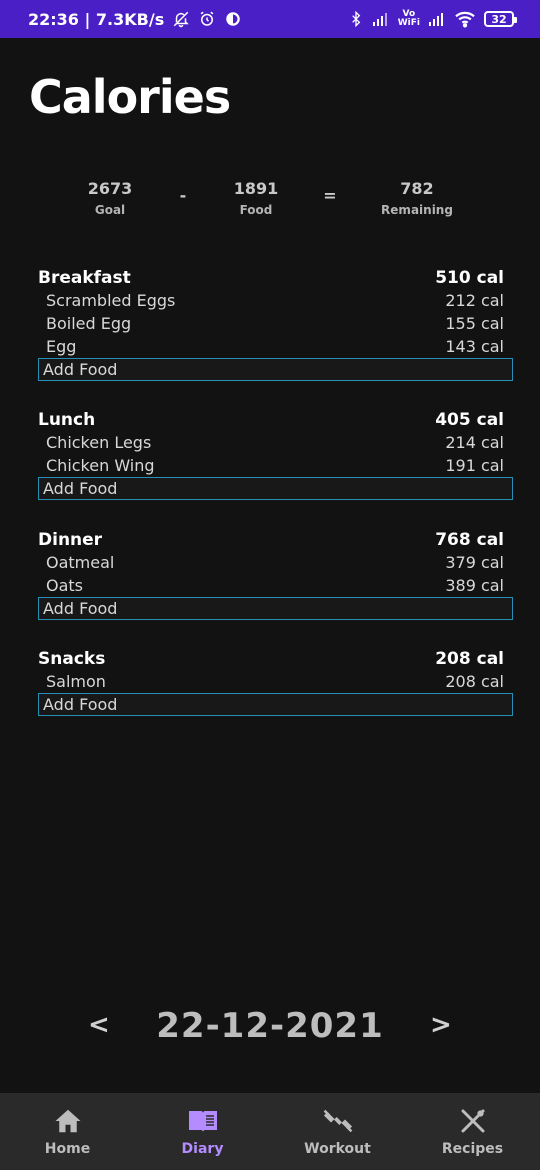  Describe the element at coordinates (469, 539) in the screenshot. I see `meal-total: 768 cal` at that location.